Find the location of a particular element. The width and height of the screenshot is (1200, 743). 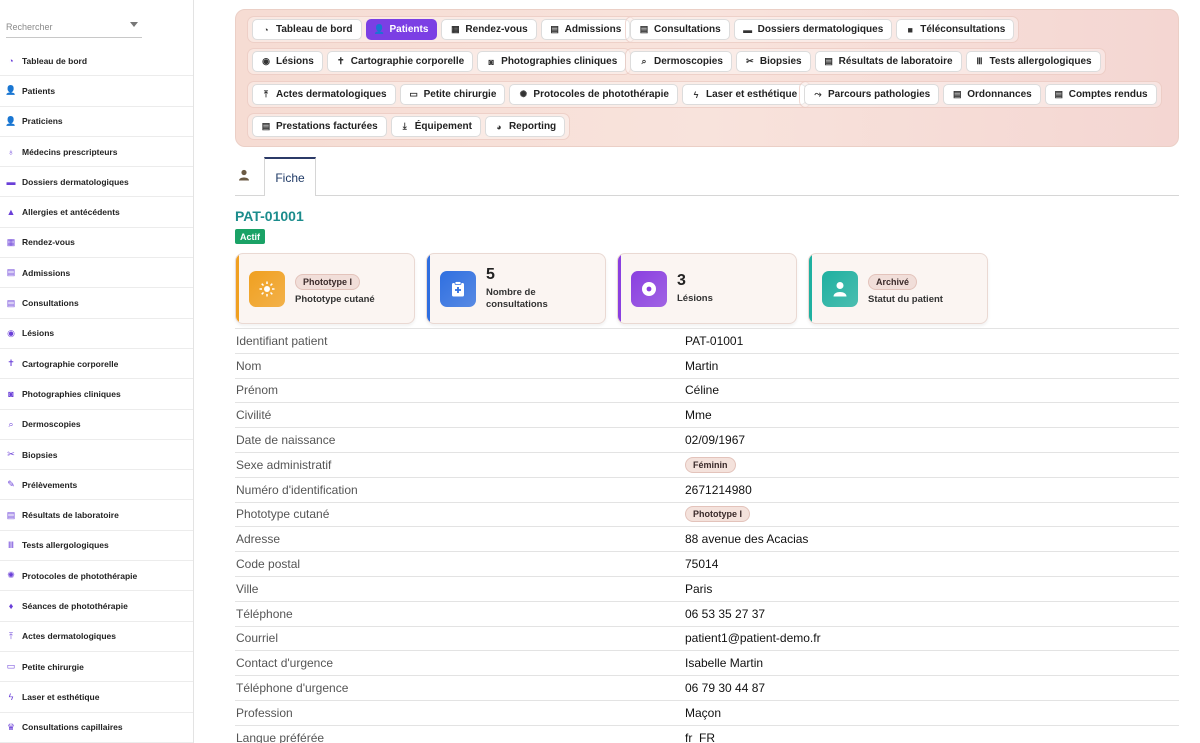

tab-fiche: Fiche is located at coordinates (290, 176).